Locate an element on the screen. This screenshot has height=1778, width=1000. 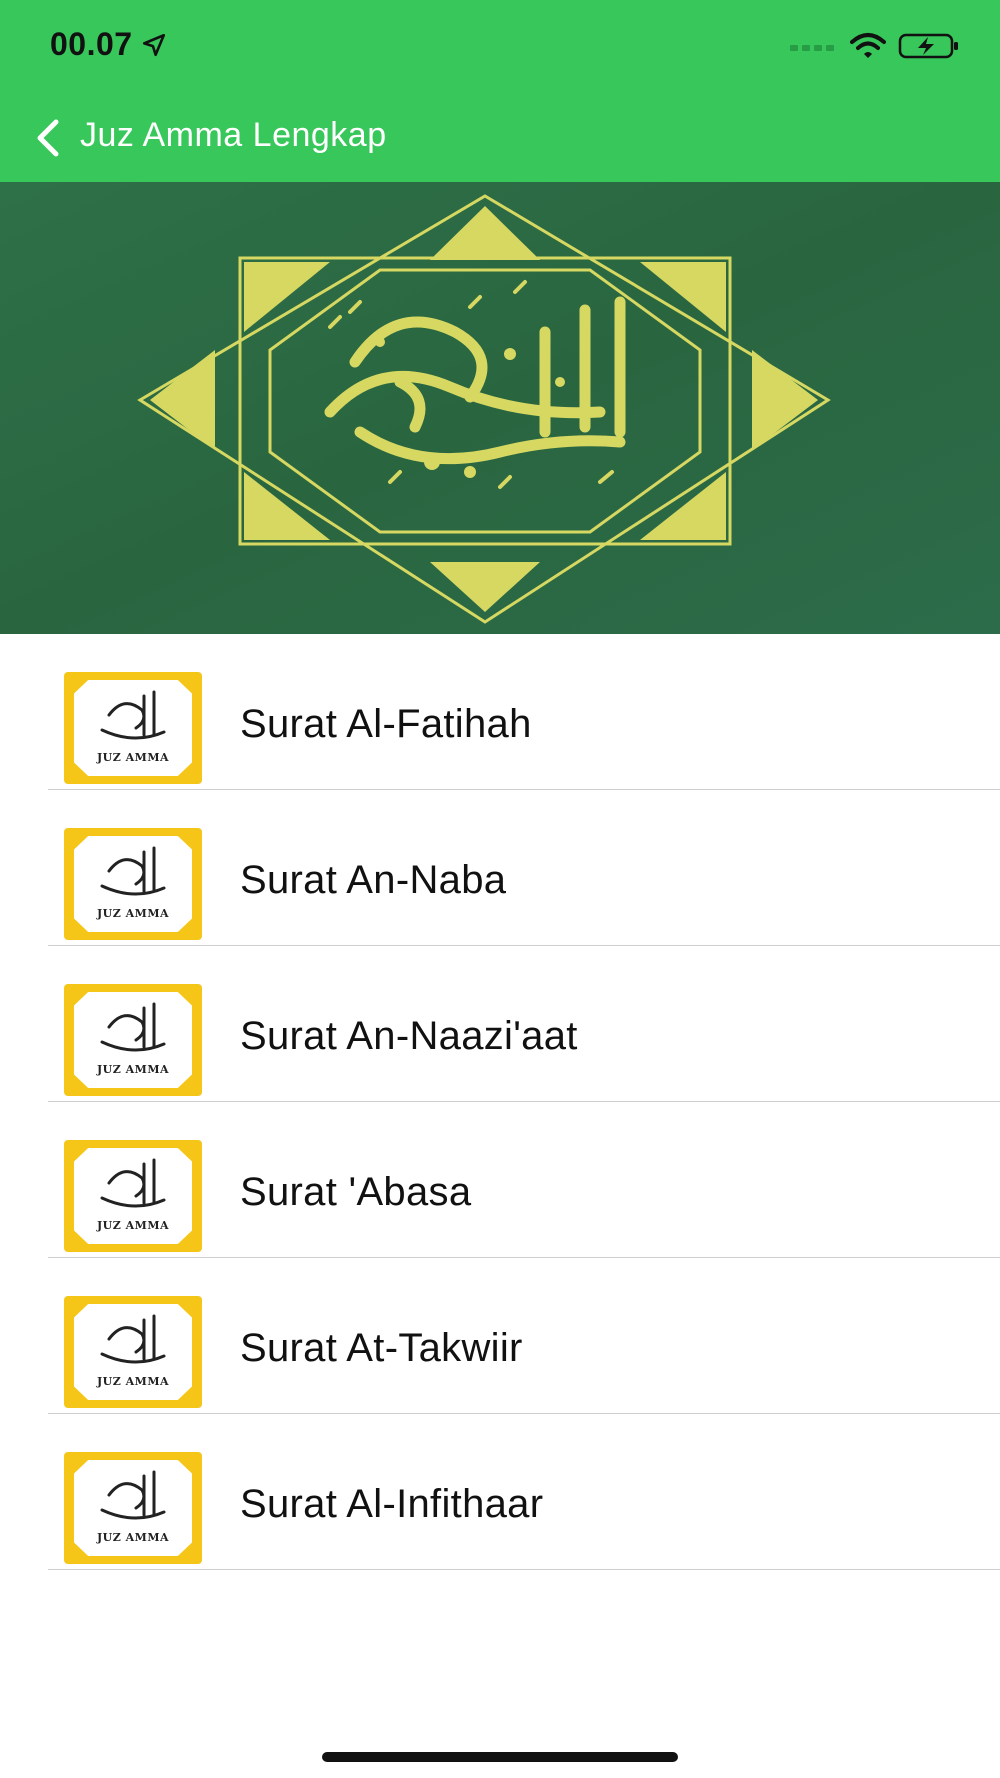
list-item: JUZ AMMA Surat An-Naazi'aat is located at coordinates (500, 1024).